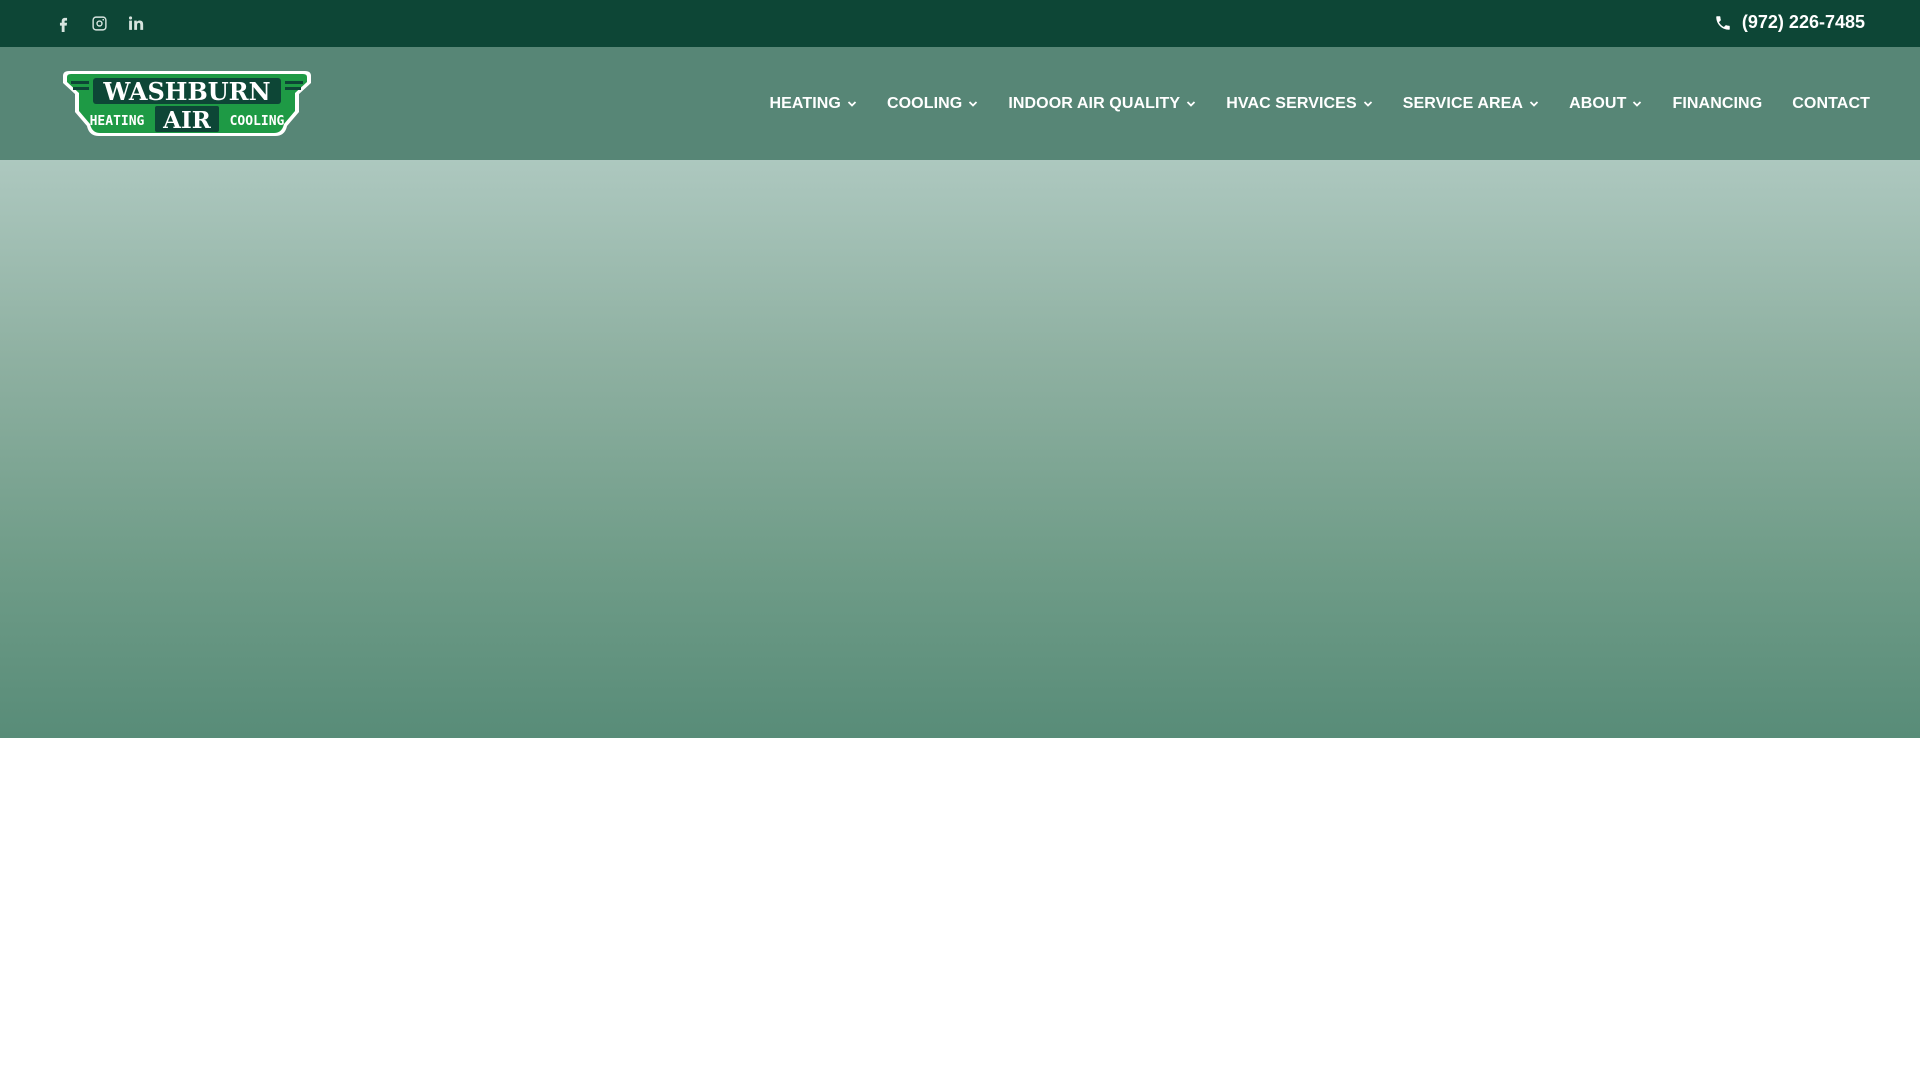  I want to click on nav-heating: HEATING, so click(813, 104).